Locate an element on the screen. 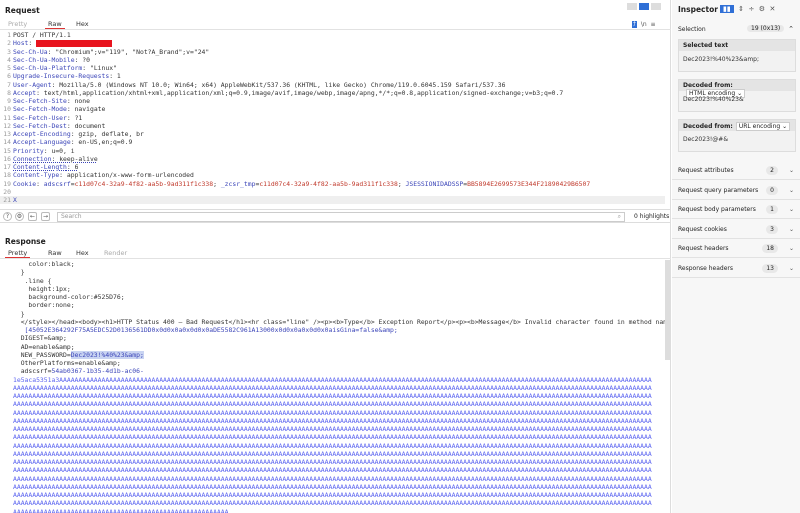 The height and width of the screenshot is (513, 800). section-label: Response headers is located at coordinates (705, 268).